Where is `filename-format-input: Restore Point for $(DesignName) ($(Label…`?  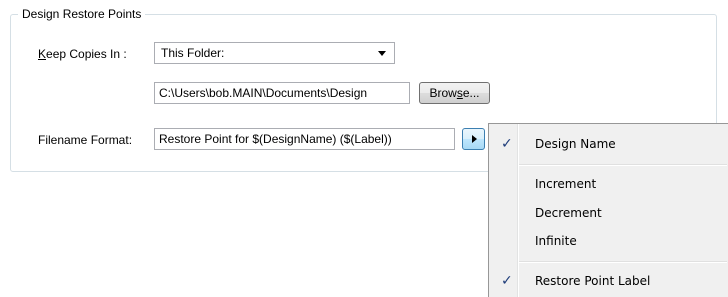 filename-format-input: Restore Point for $(DesignName) ($(Label… is located at coordinates (304, 139).